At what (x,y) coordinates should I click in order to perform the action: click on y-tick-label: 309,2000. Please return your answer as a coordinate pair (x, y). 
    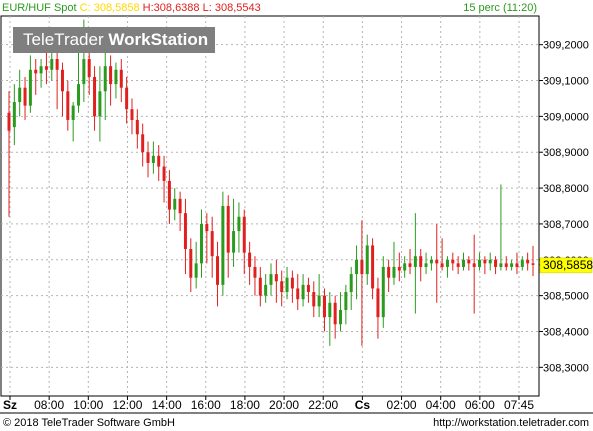
    Looking at the image, I should click on (566, 46).